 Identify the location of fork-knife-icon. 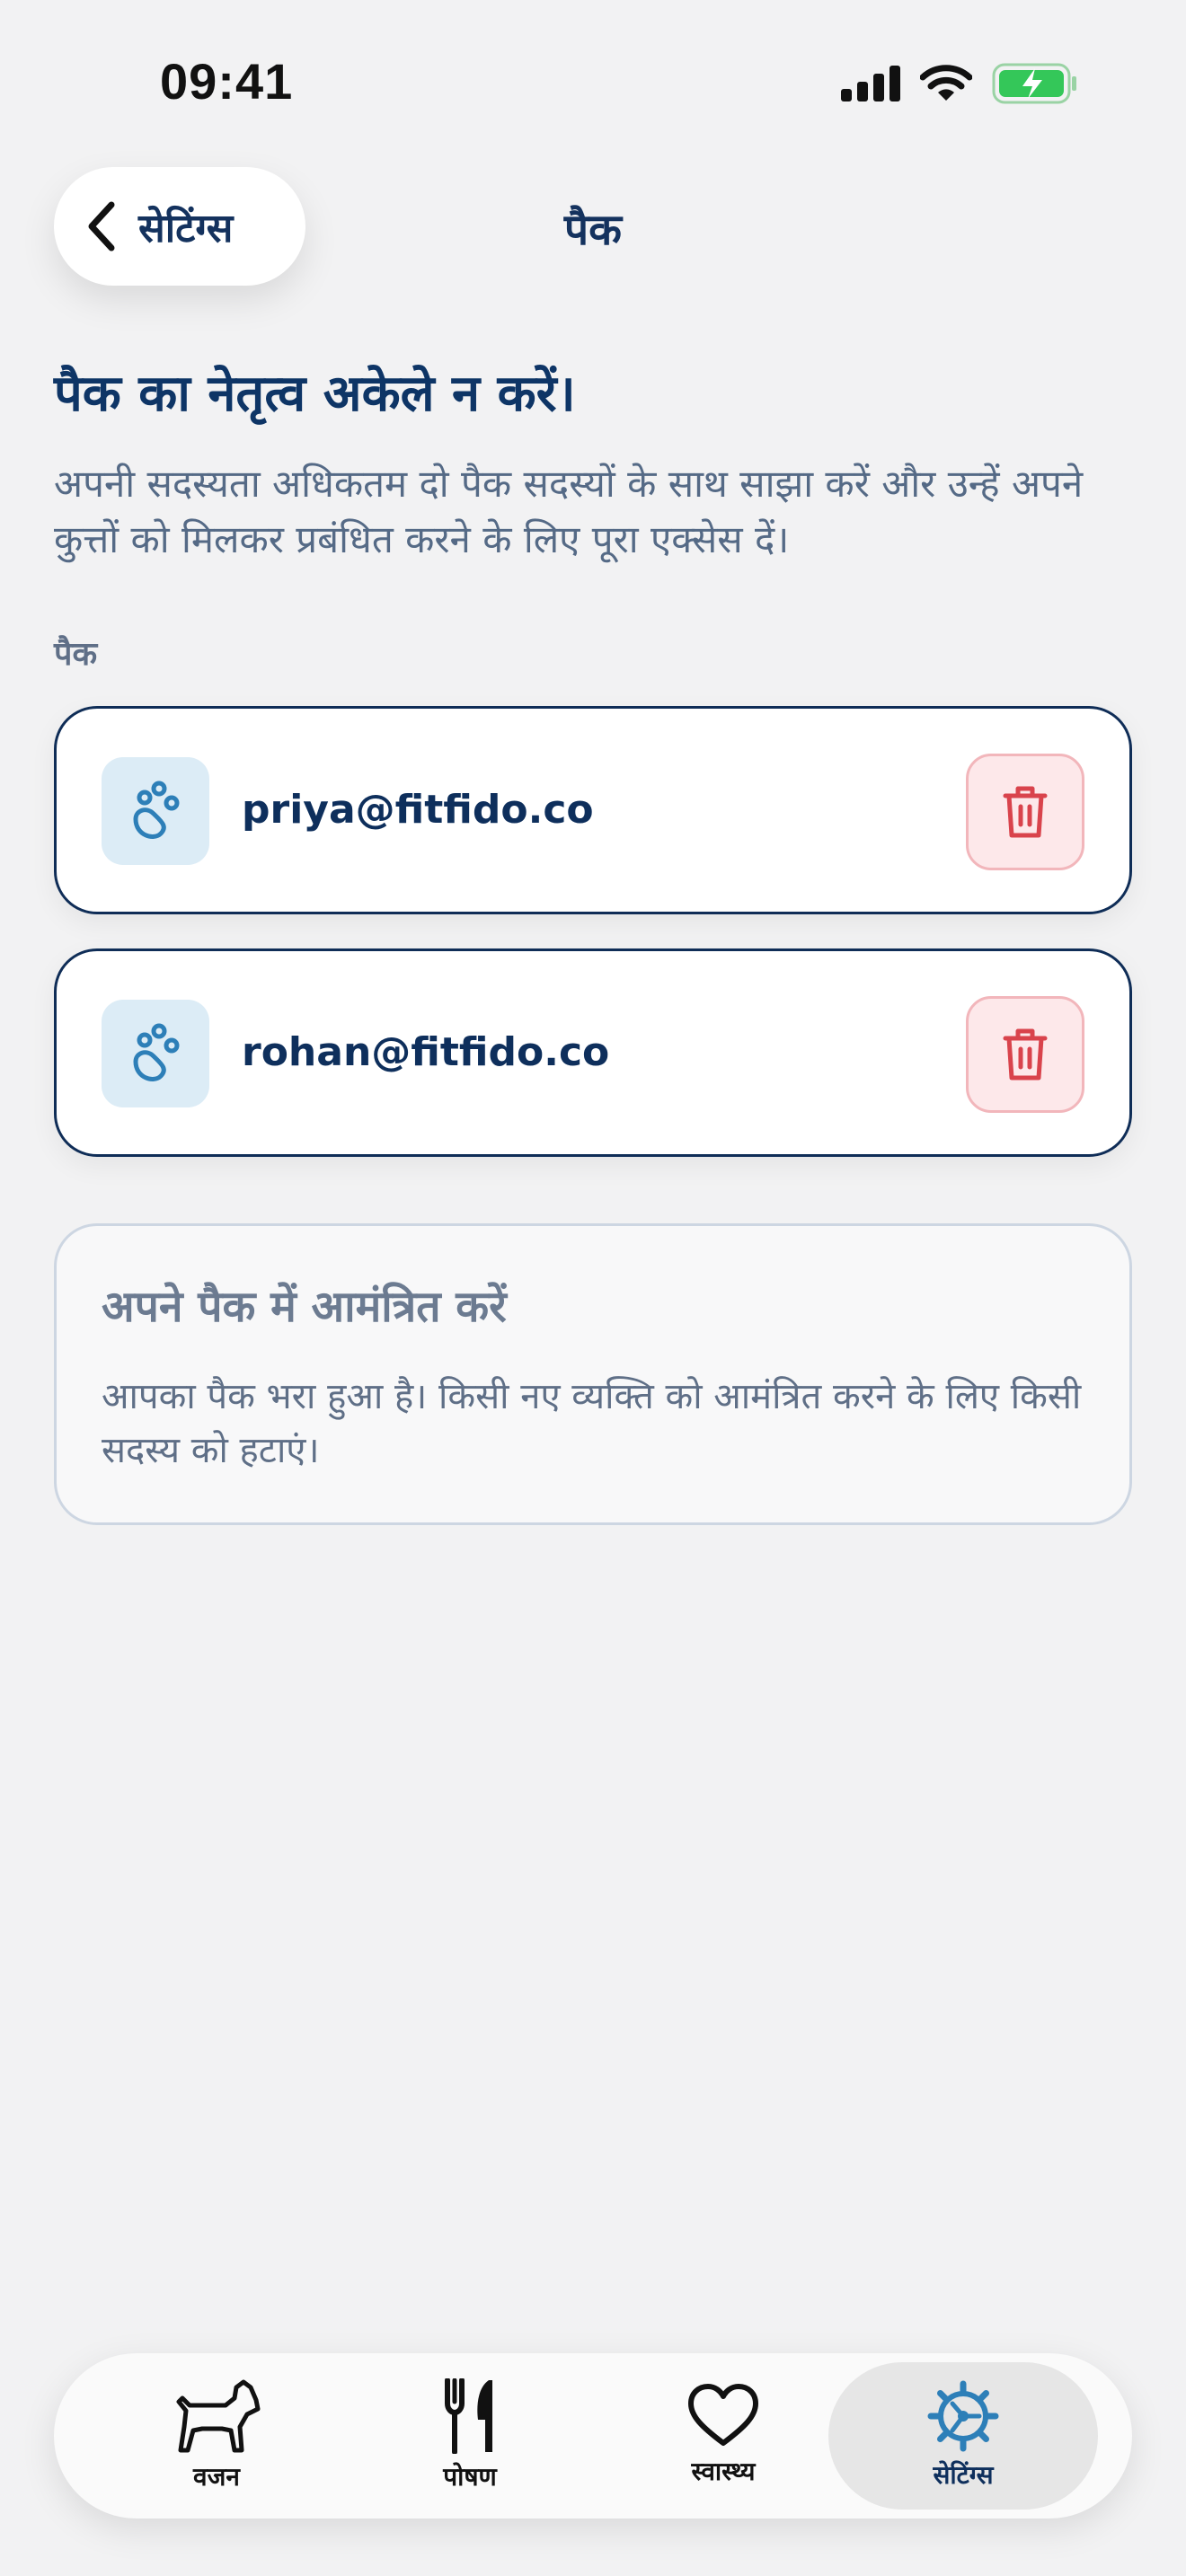
(468, 2416).